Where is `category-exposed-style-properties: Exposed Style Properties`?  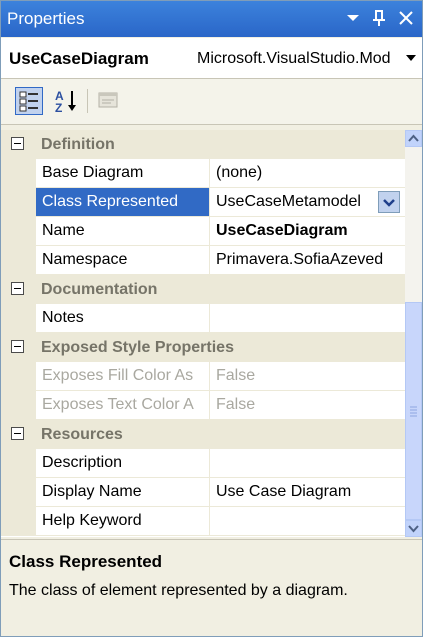
category-exposed-style-properties: Exposed Style Properties is located at coordinates (203, 347).